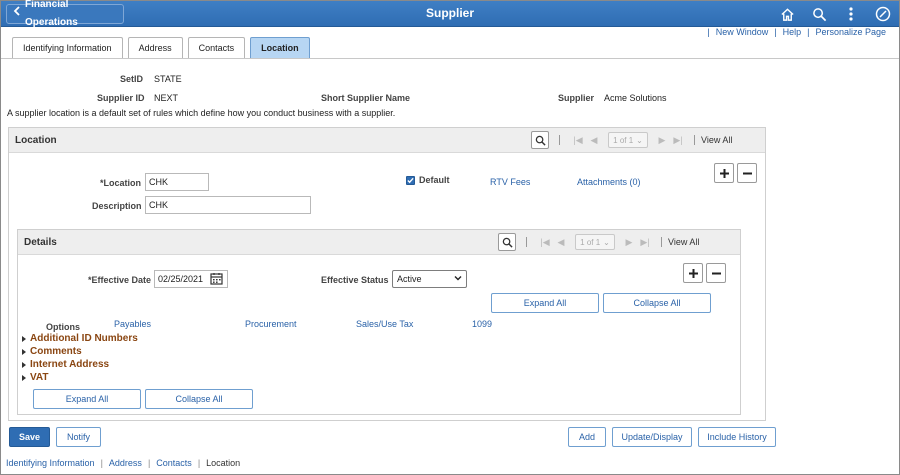 The width and height of the screenshot is (900, 475). I want to click on navbar-icon, so click(883, 14).